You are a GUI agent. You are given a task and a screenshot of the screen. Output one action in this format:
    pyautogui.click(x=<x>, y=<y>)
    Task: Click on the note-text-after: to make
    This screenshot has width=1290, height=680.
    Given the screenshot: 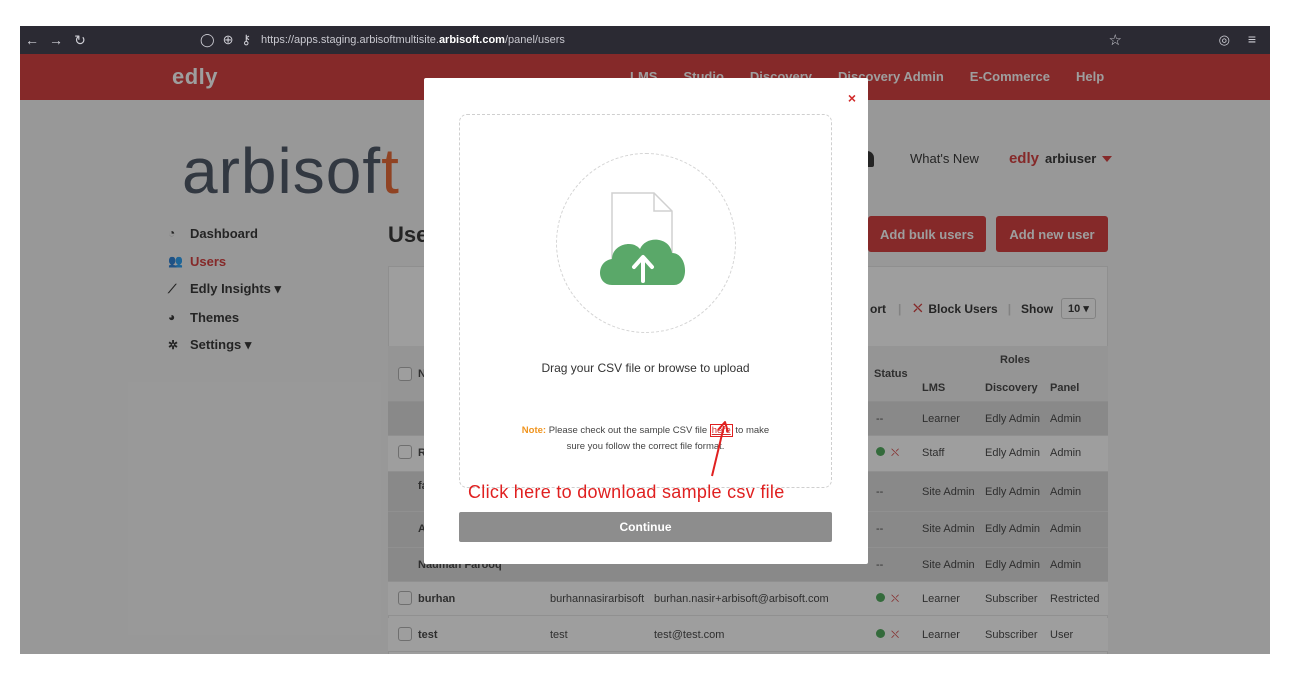 What is the action you would take?
    pyautogui.click(x=751, y=430)
    